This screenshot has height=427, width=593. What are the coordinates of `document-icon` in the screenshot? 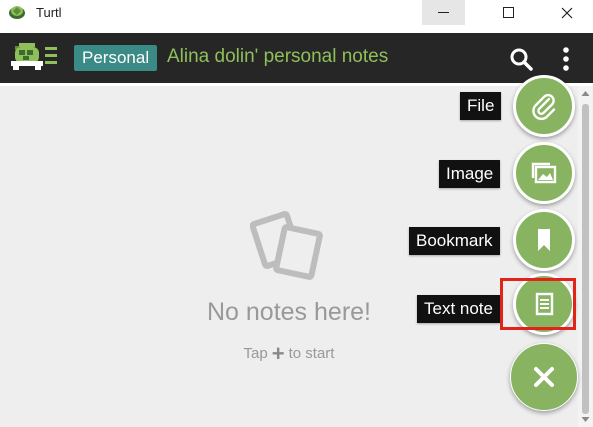 It's located at (544, 304).